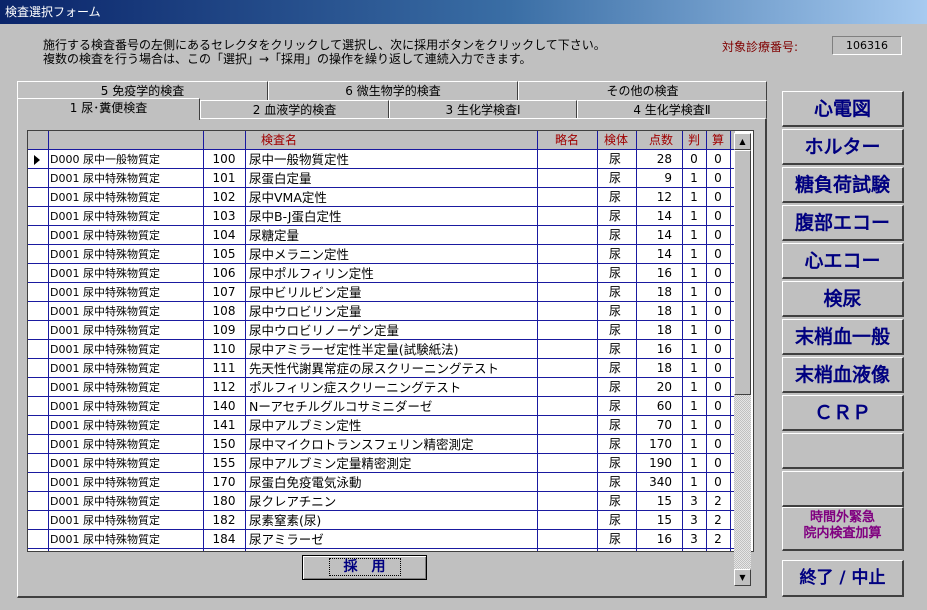  Describe the element at coordinates (843, 489) in the screenshot. I see `blank-2-button` at that location.